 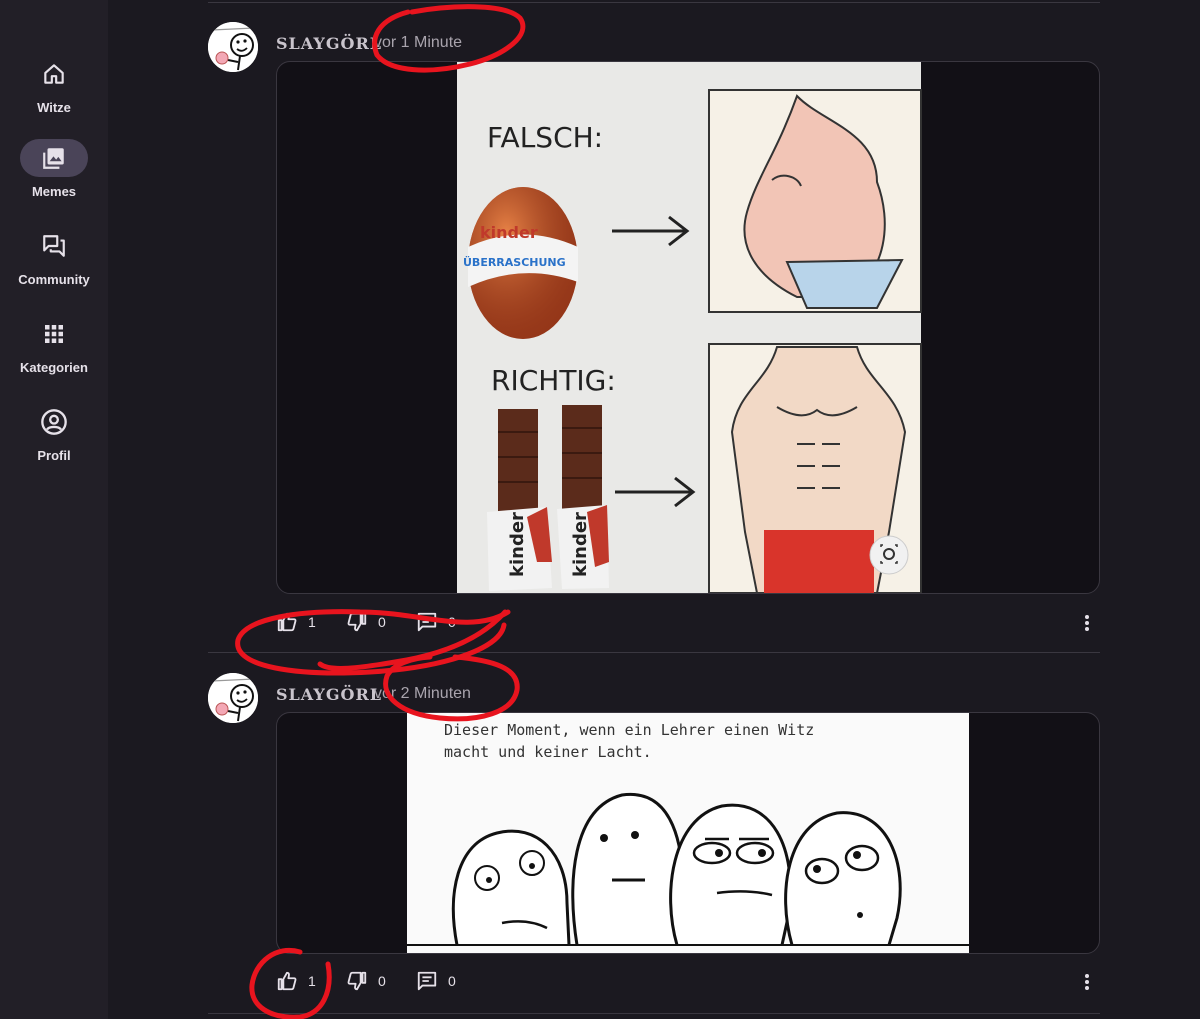 What do you see at coordinates (514, 262) in the screenshot?
I see `egg-sub: ÜBERRASCHUNG` at bounding box center [514, 262].